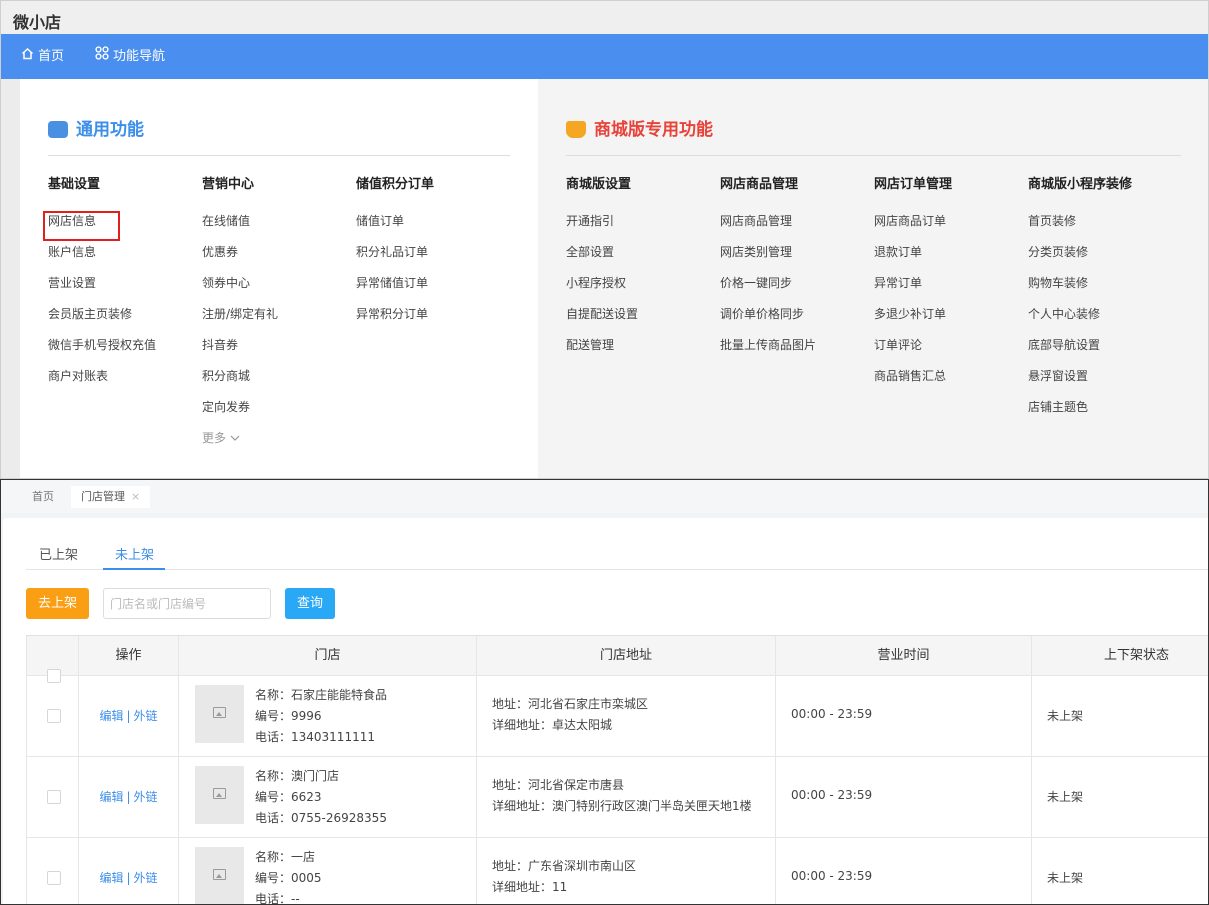  What do you see at coordinates (228, 184) in the screenshot?
I see `menu-column-head: 营销中心` at bounding box center [228, 184].